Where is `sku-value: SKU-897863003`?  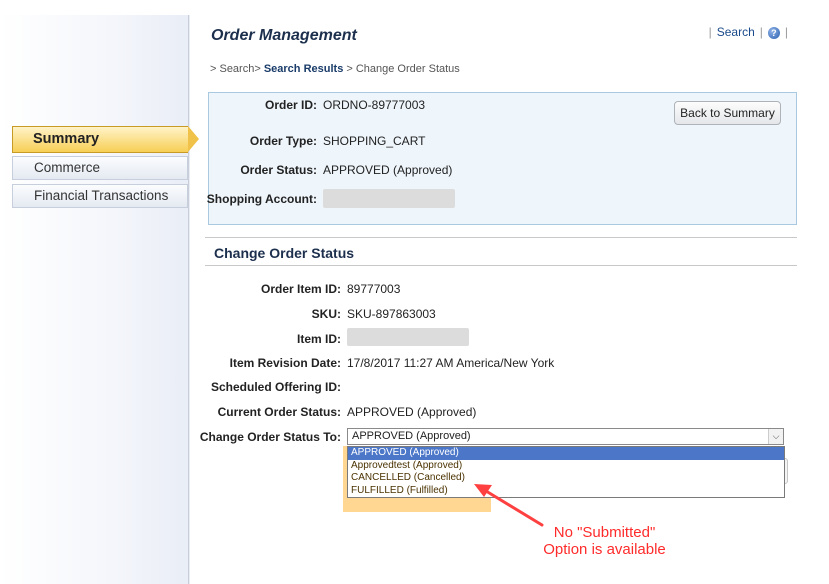
sku-value: SKU-897863003 is located at coordinates (391, 314).